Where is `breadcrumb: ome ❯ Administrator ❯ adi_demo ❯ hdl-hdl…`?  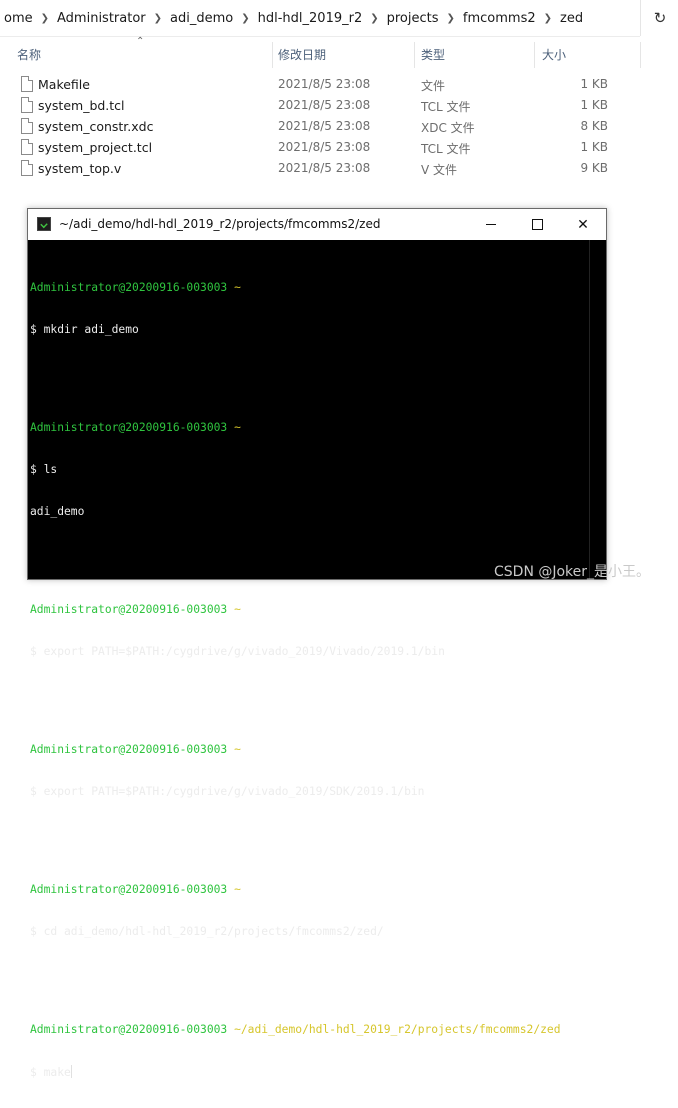 breadcrumb: ome ❯ Administrator ❯ adi_demo ❯ hdl-hdl… is located at coordinates (320, 18).